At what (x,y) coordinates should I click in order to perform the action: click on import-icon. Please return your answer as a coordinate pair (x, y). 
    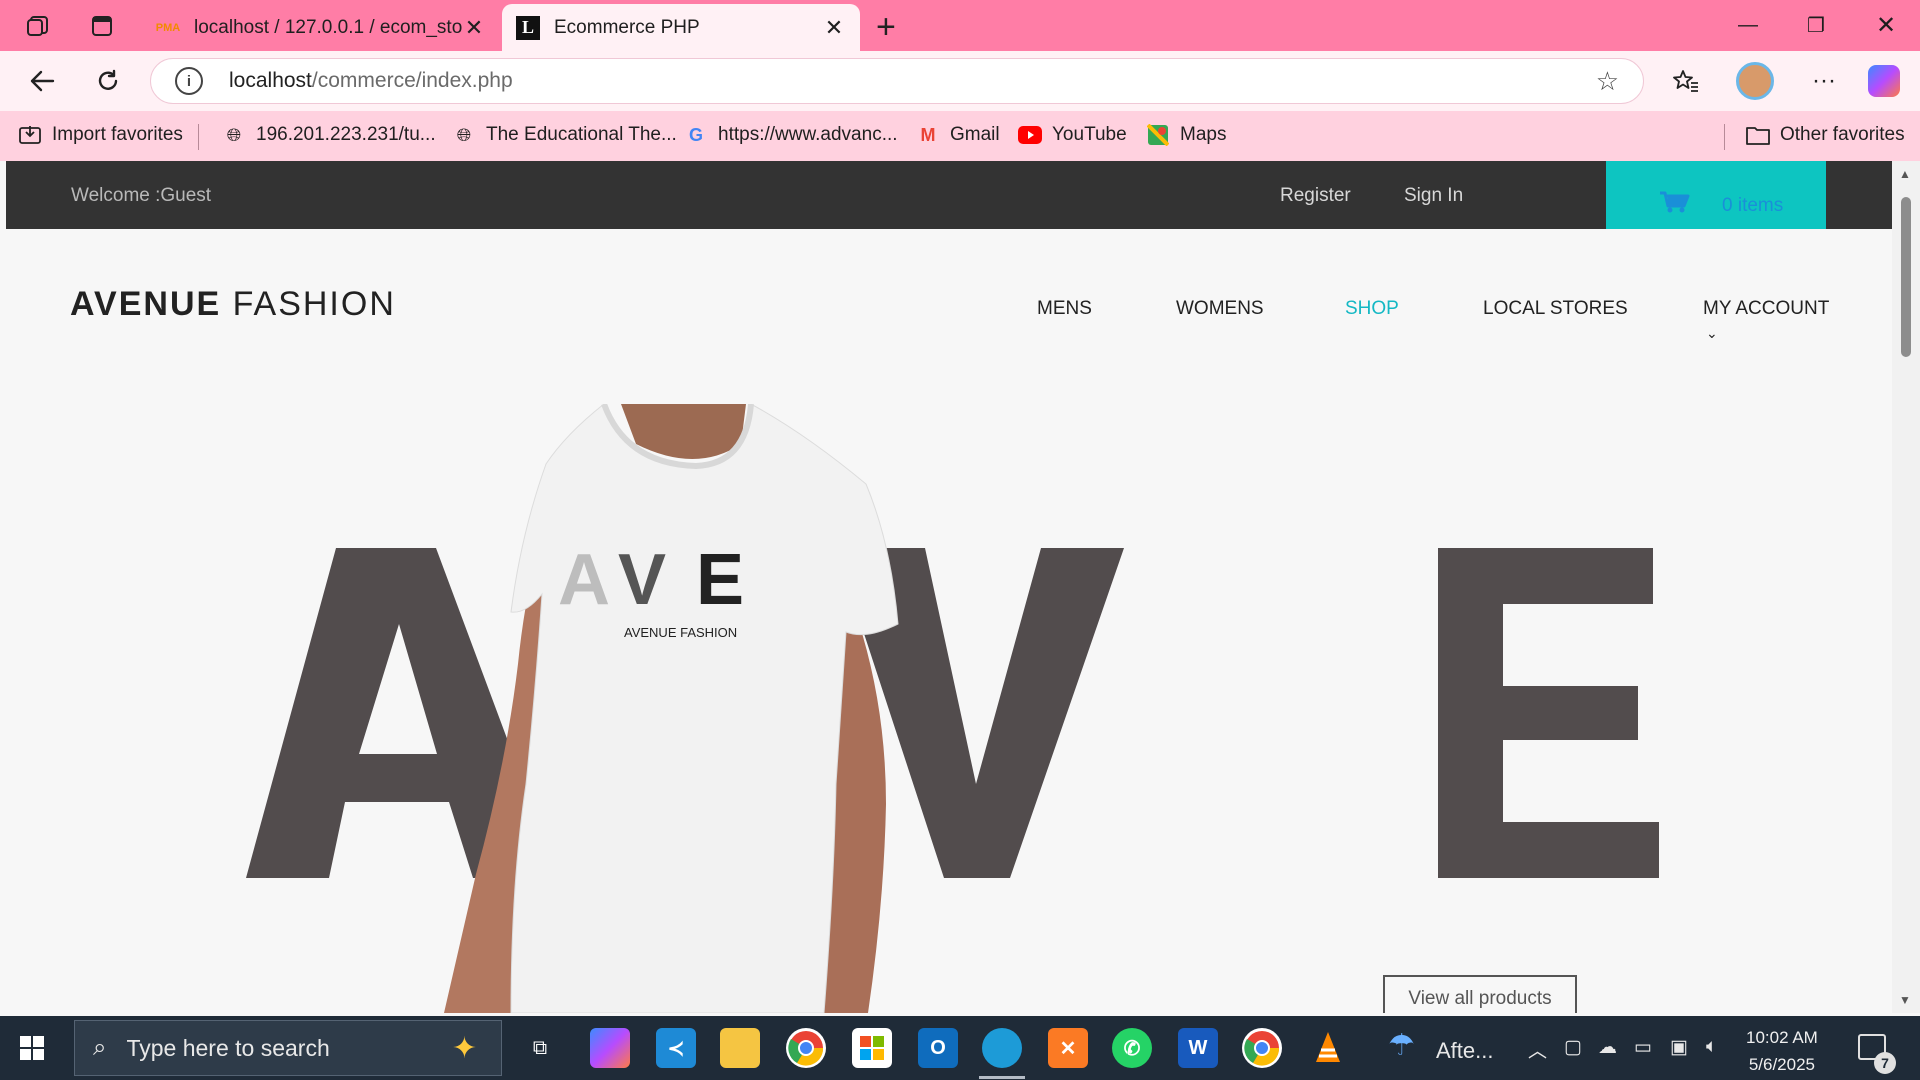
    Looking at the image, I should click on (30, 135).